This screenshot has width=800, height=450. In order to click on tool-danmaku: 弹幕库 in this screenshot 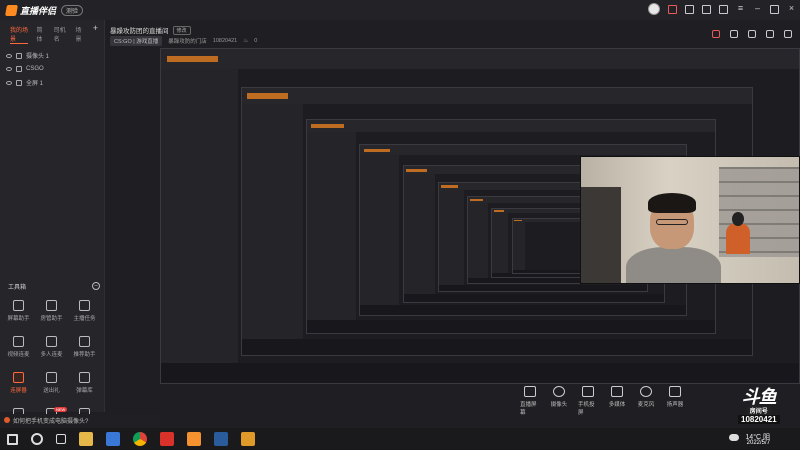, I will do `click(84, 387)`.